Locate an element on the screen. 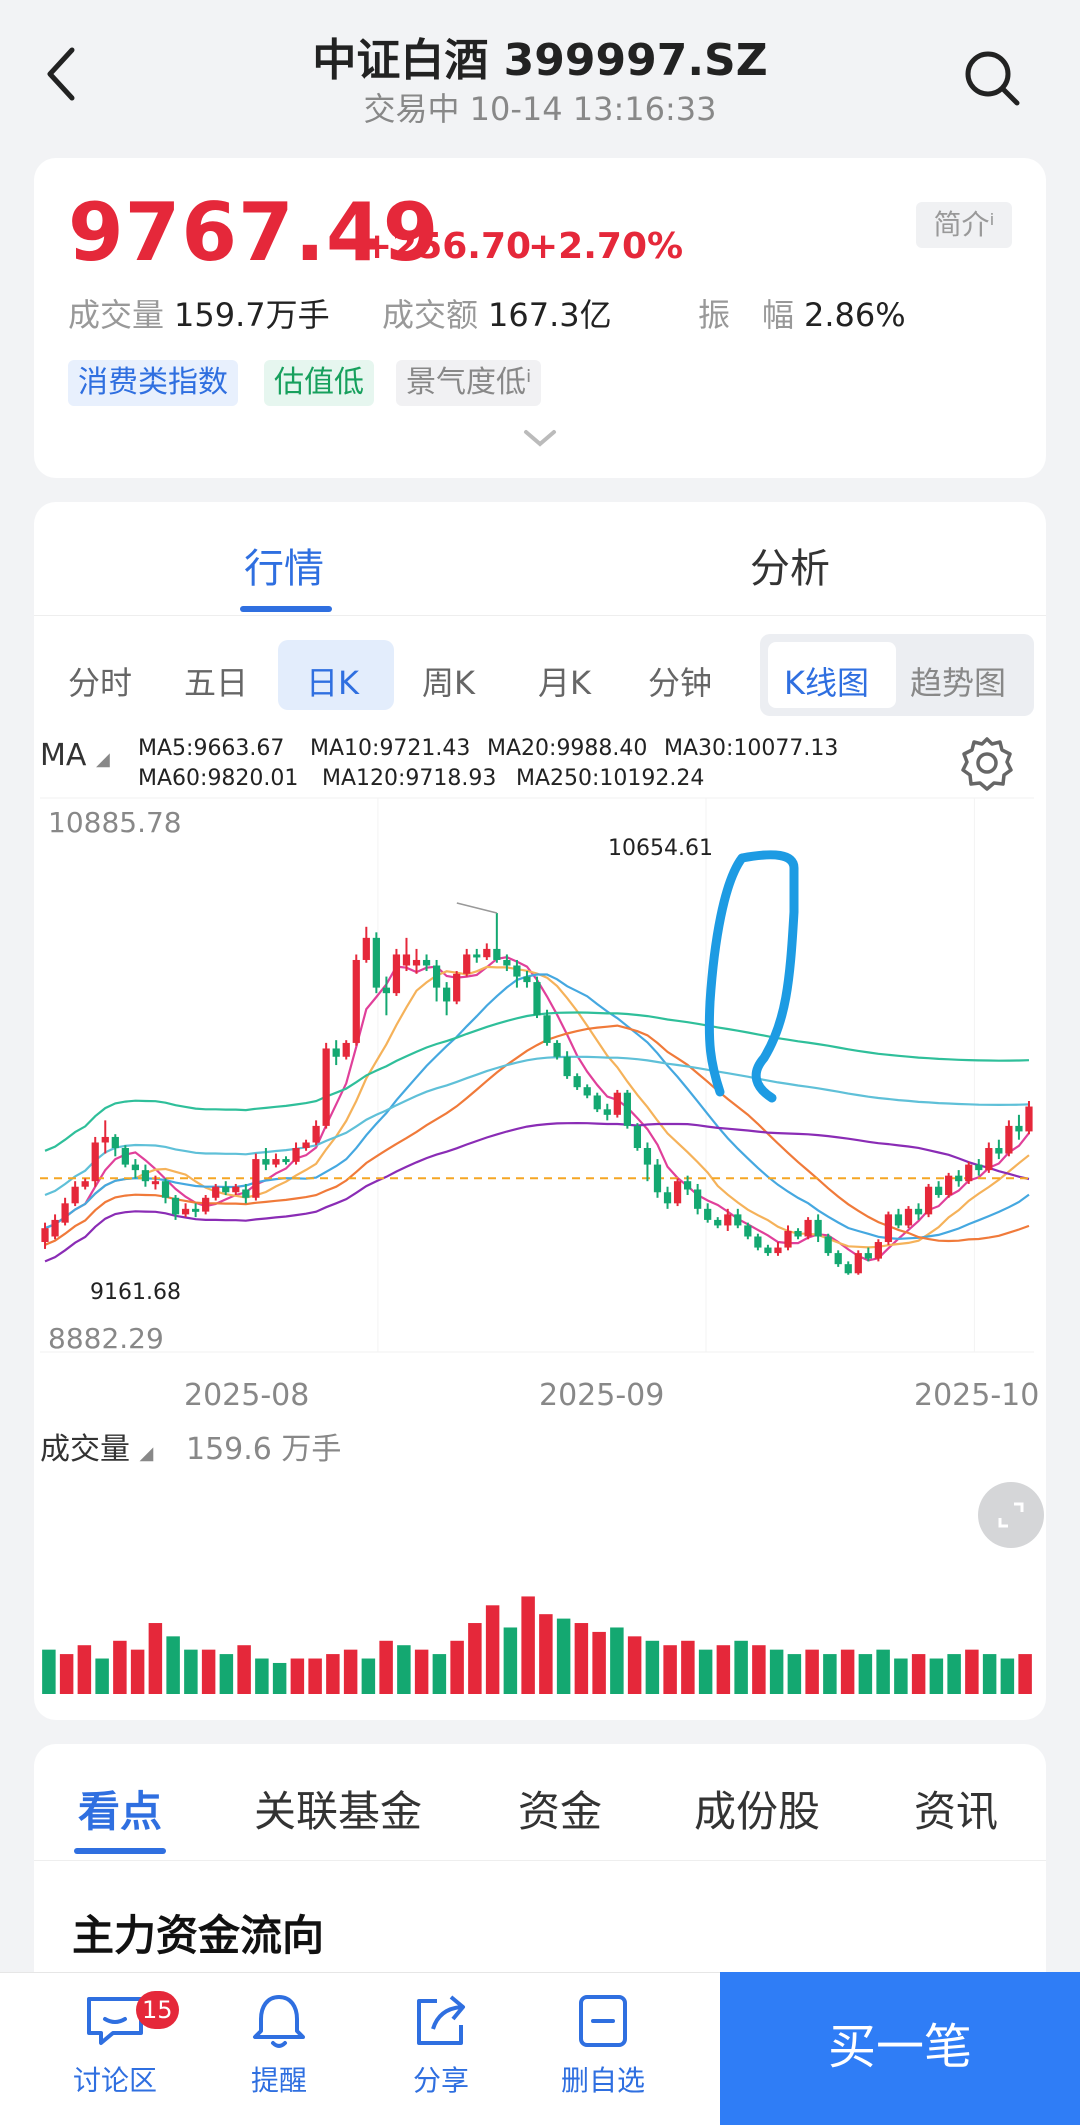  tab-news: 资讯 is located at coordinates (956, 1808).